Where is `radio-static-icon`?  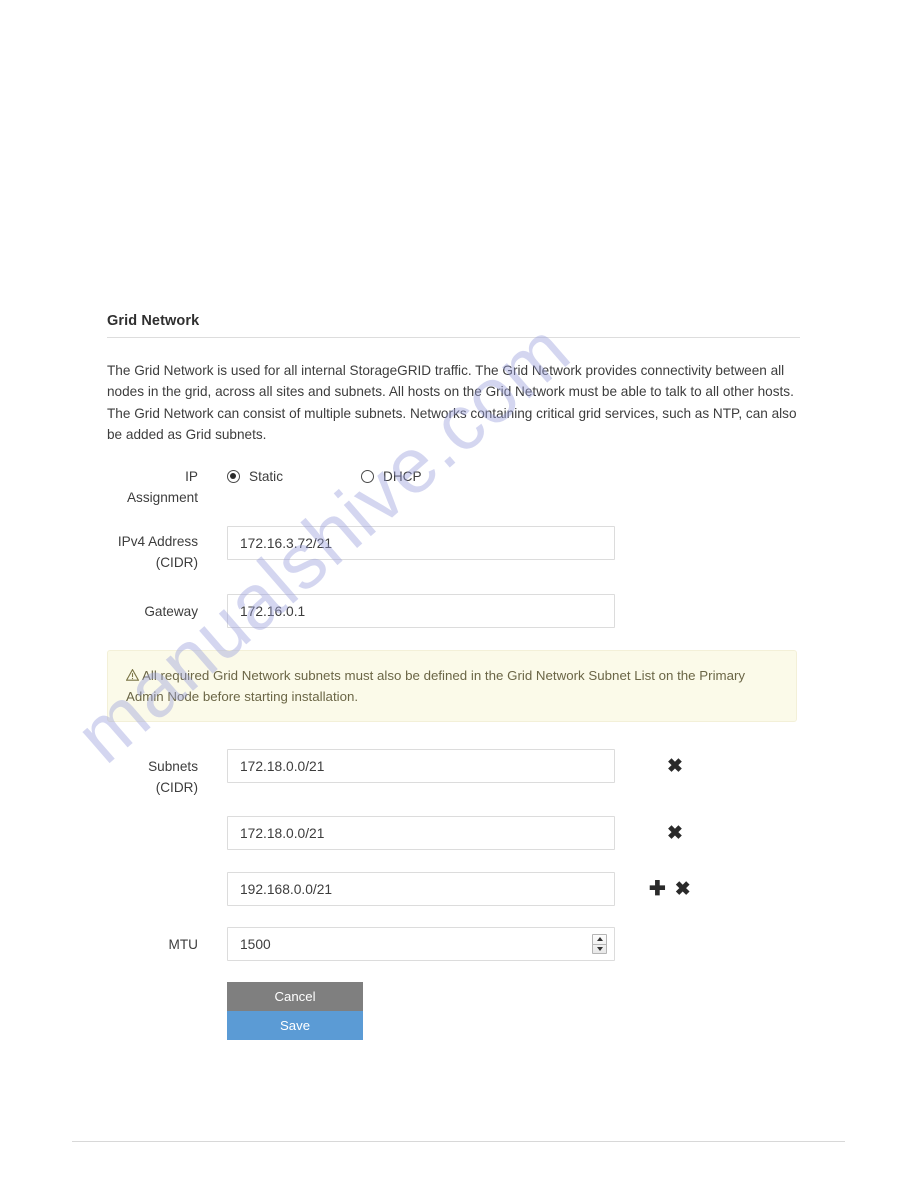
radio-static-icon is located at coordinates (233, 476).